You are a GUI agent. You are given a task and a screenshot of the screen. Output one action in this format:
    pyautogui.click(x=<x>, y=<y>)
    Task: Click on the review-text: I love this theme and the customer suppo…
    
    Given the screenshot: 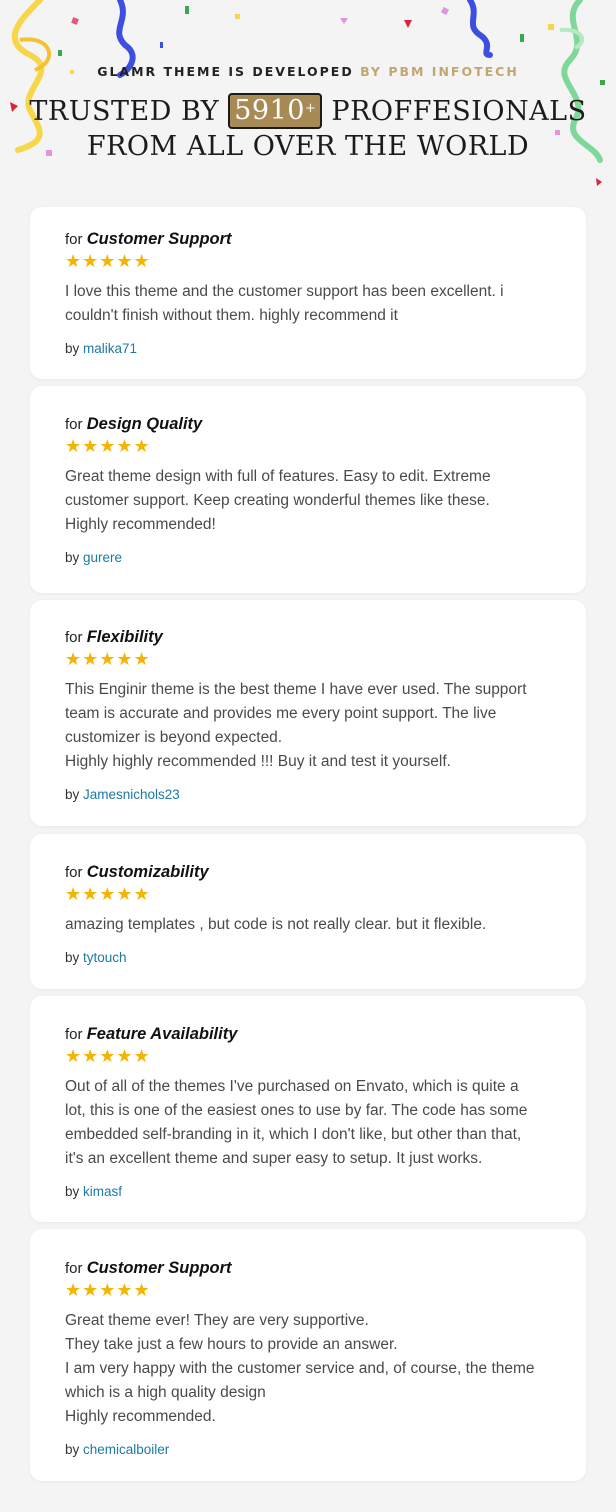 What is the action you would take?
    pyautogui.click(x=284, y=303)
    